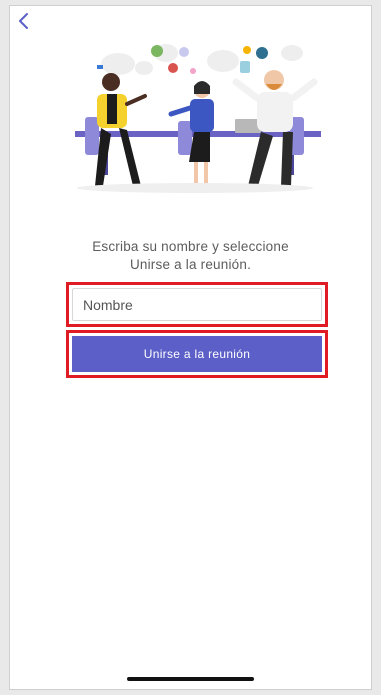 Image resolution: width=381 pixels, height=695 pixels. I want to click on name-field-highlight, so click(197, 304).